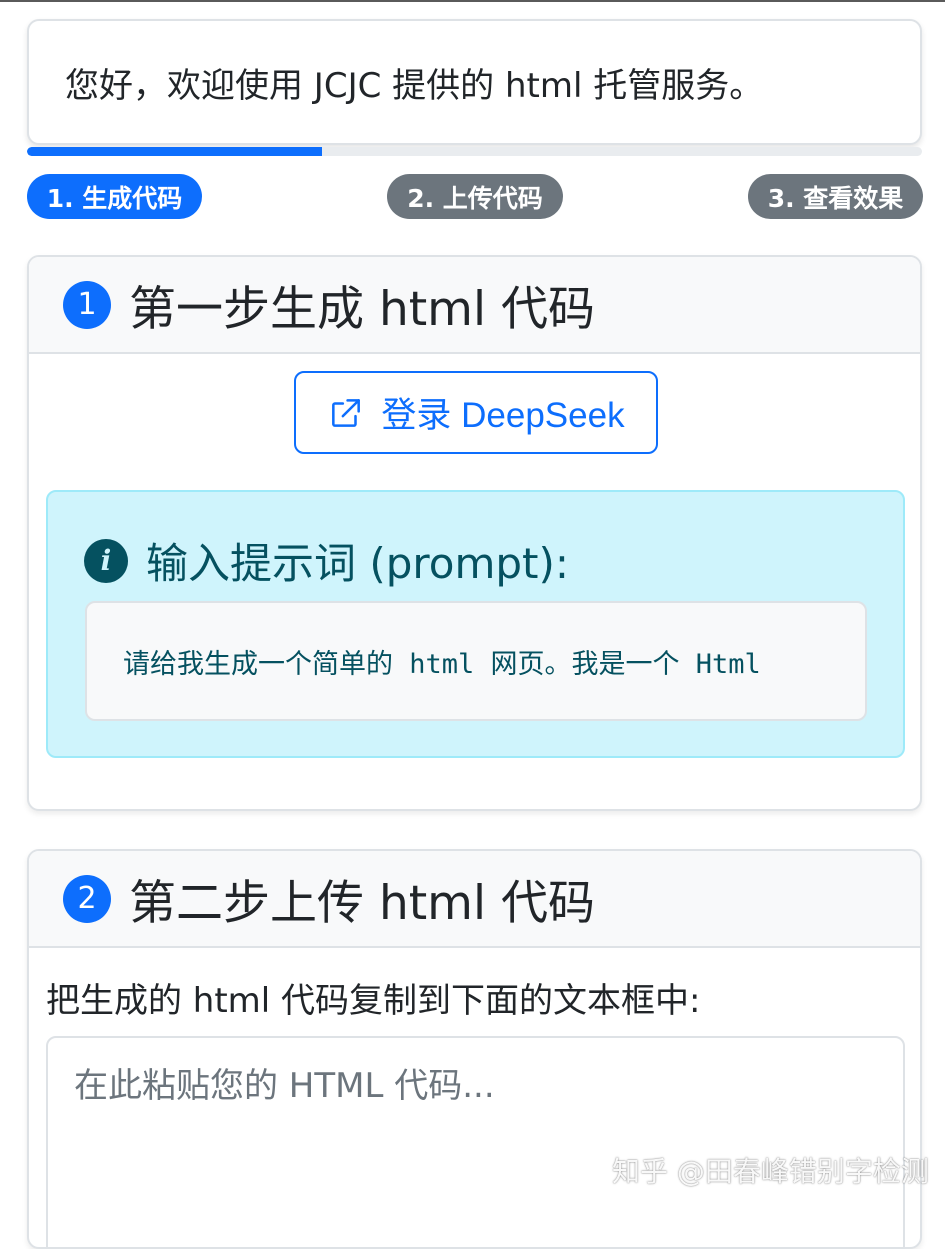  I want to click on step-two-header: 2 第二步上传 html 代码, so click(474, 899).